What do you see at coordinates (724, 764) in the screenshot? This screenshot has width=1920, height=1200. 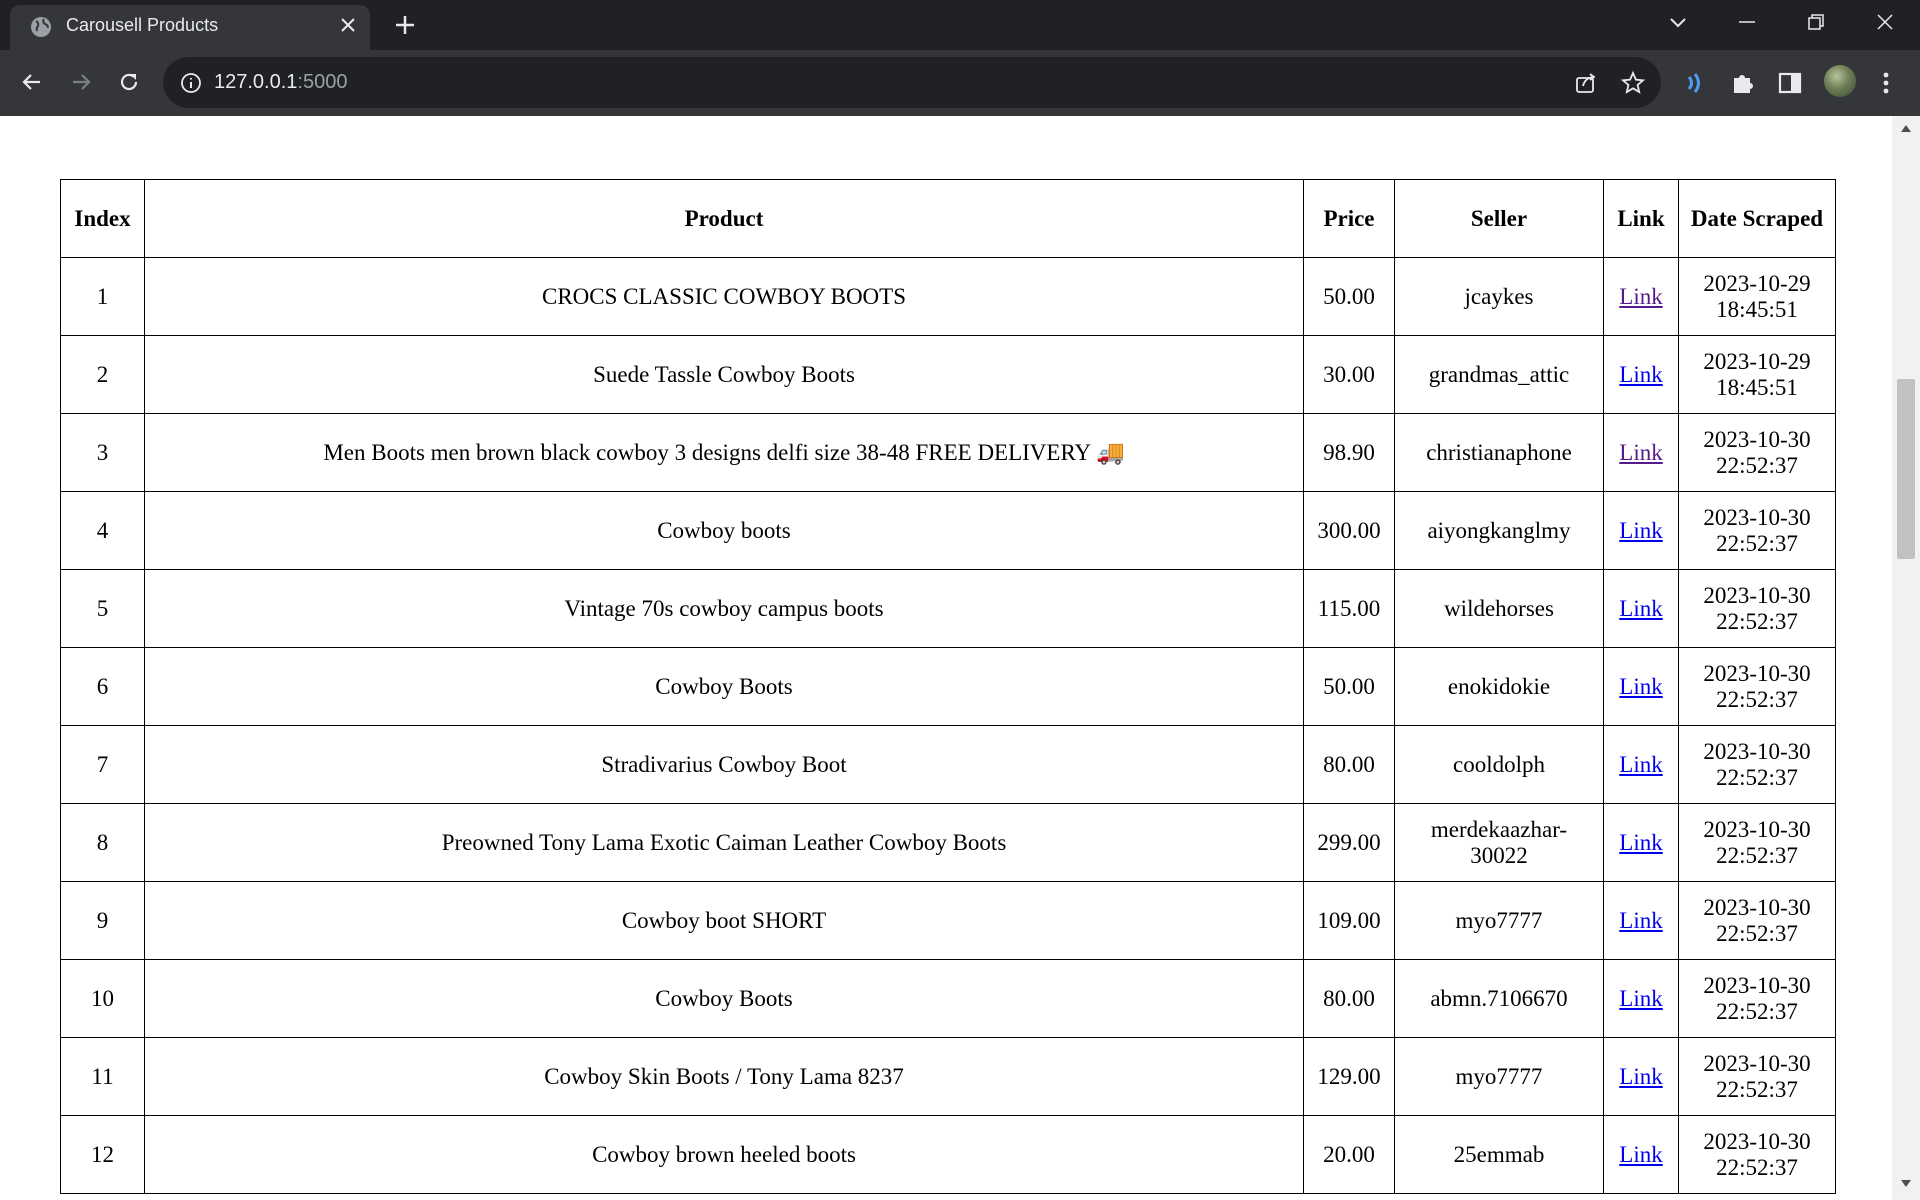 I see `cell-product: Stradivarius Cowboy Boot` at bounding box center [724, 764].